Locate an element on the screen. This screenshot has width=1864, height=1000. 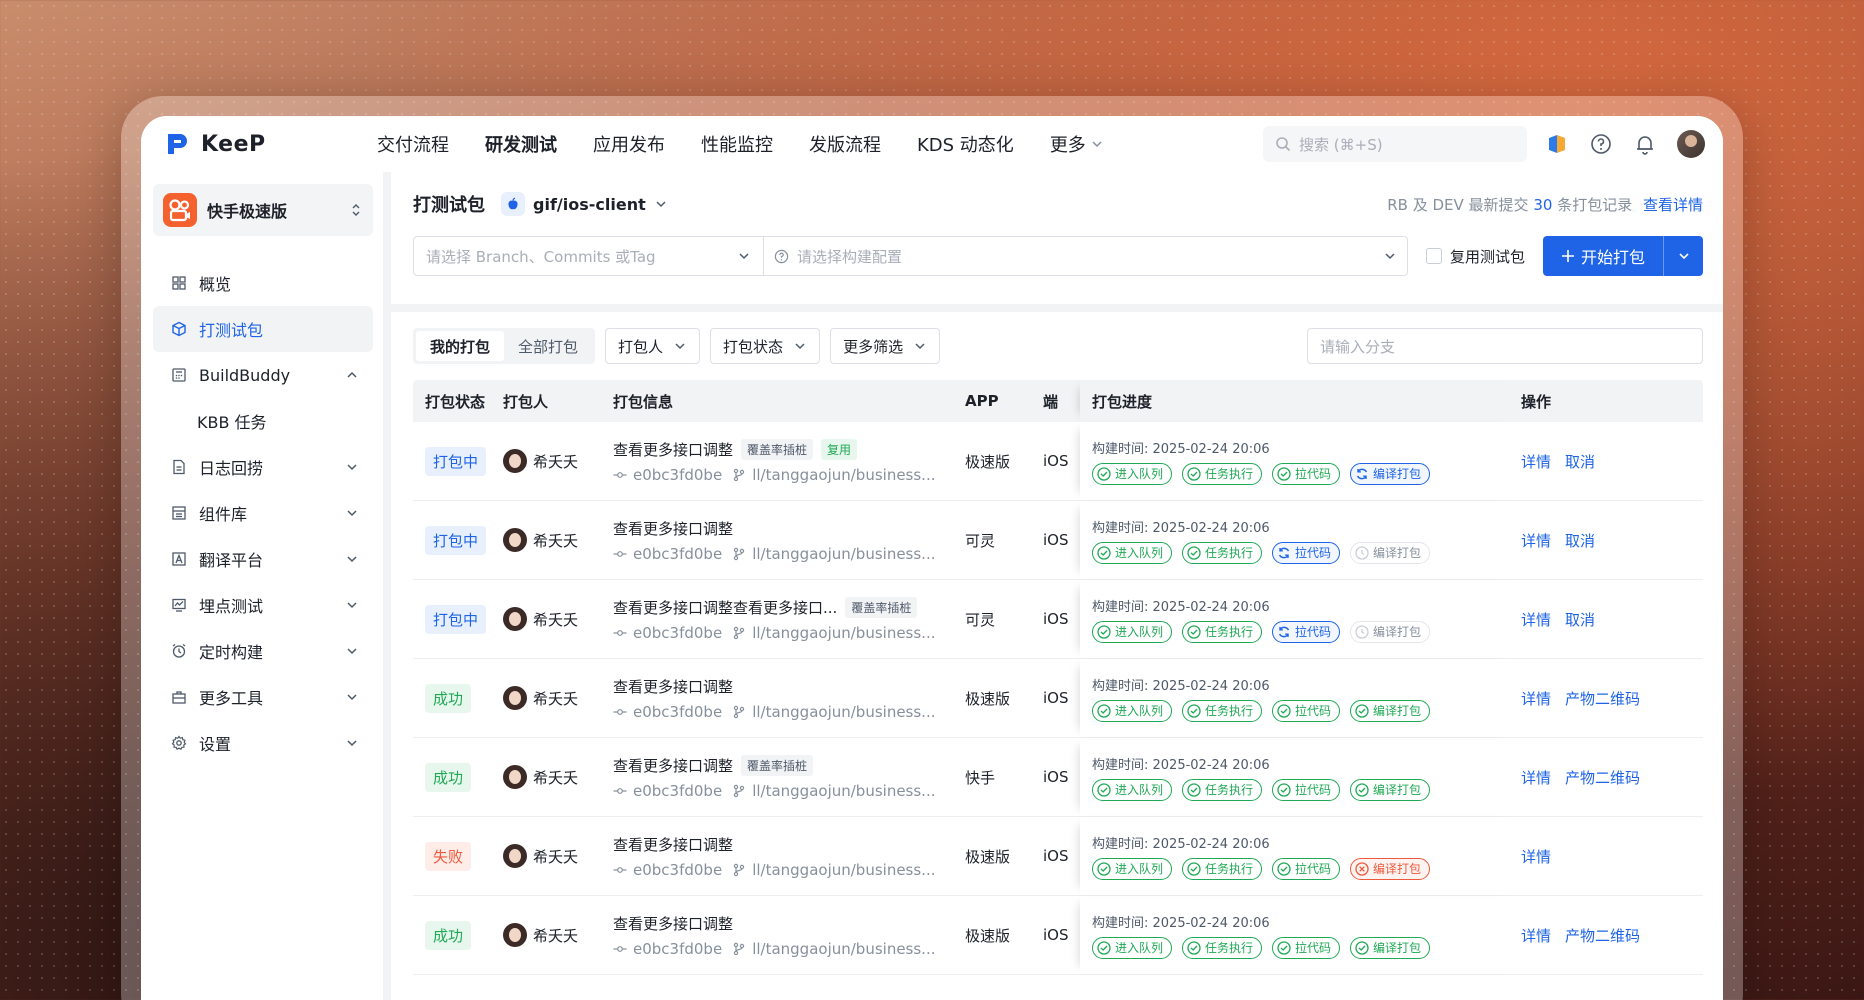
filter-status: 打包状态 is located at coordinates (765, 346).